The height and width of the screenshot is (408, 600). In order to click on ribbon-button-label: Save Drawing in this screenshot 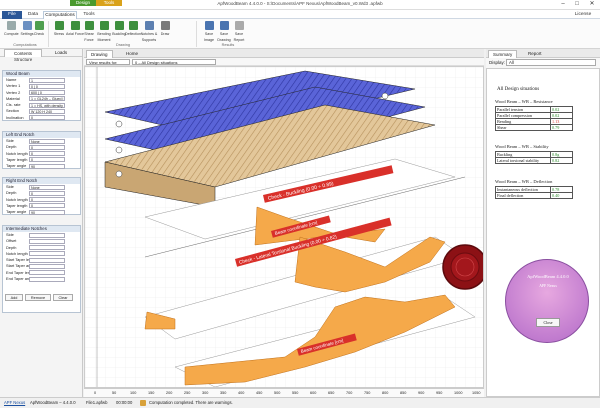, I will do `click(224, 37)`.